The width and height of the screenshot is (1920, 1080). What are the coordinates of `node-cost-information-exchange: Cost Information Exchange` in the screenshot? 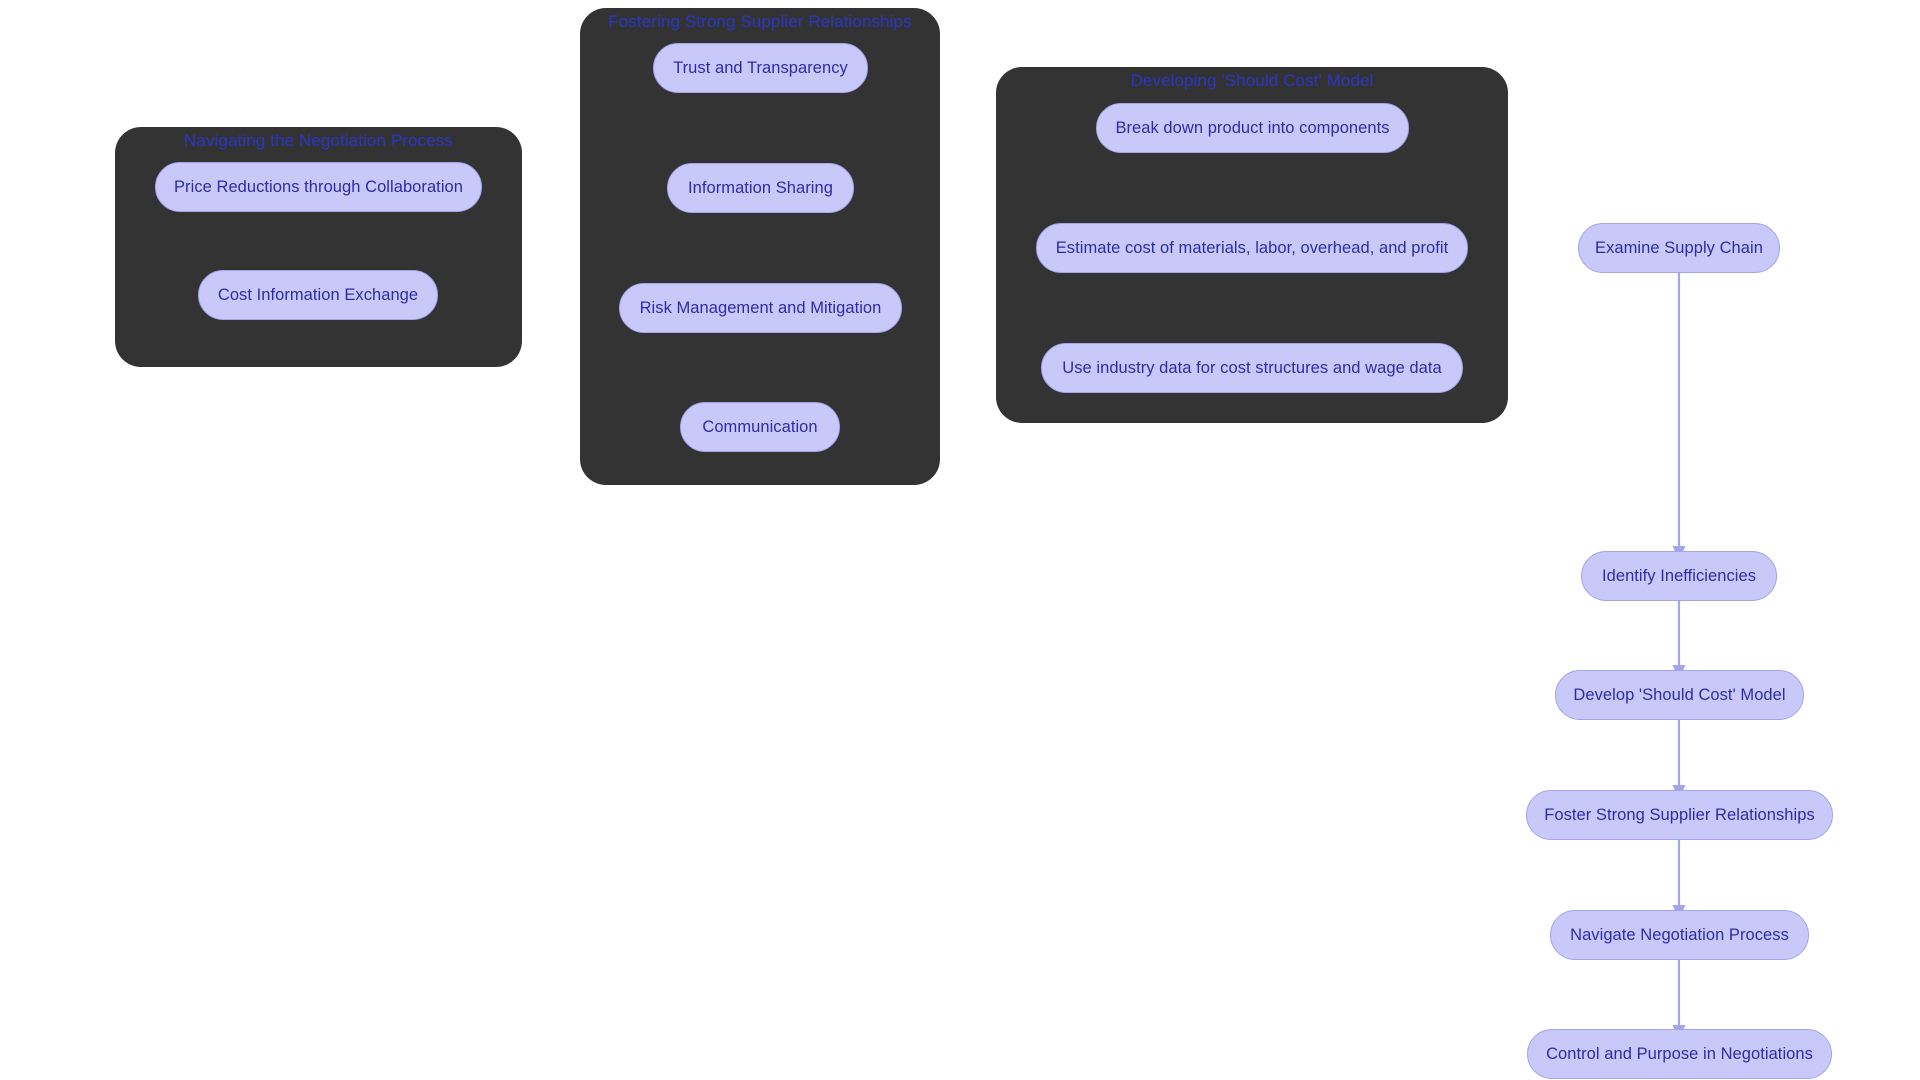 It's located at (318, 295).